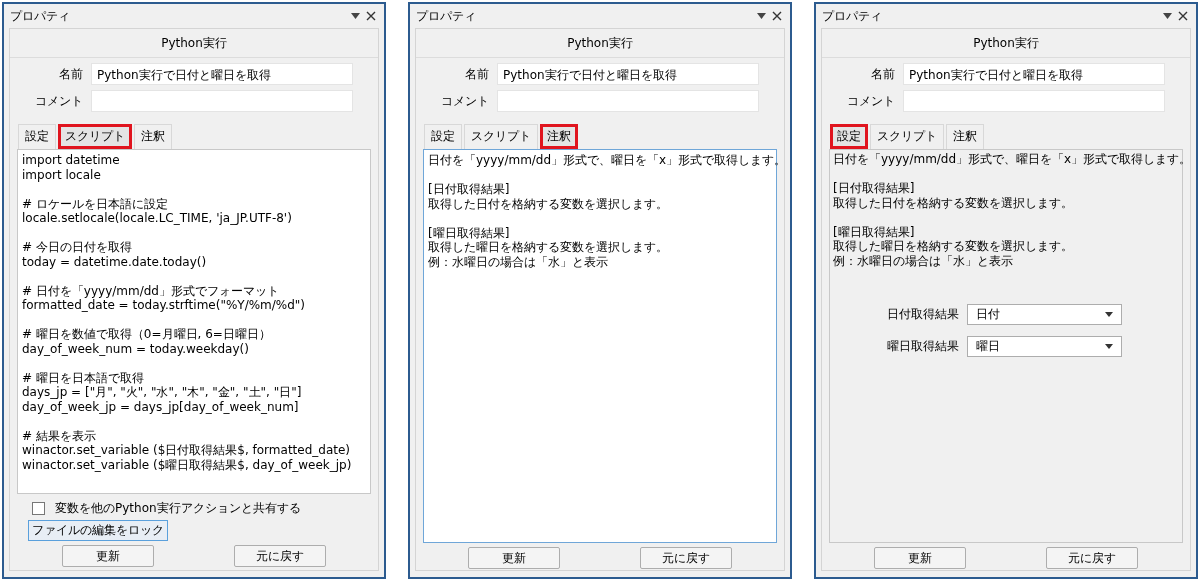 This screenshot has width=1200, height=581. Describe the element at coordinates (874, 231) in the screenshot. I see `description-line: [曜日取得結果]` at that location.